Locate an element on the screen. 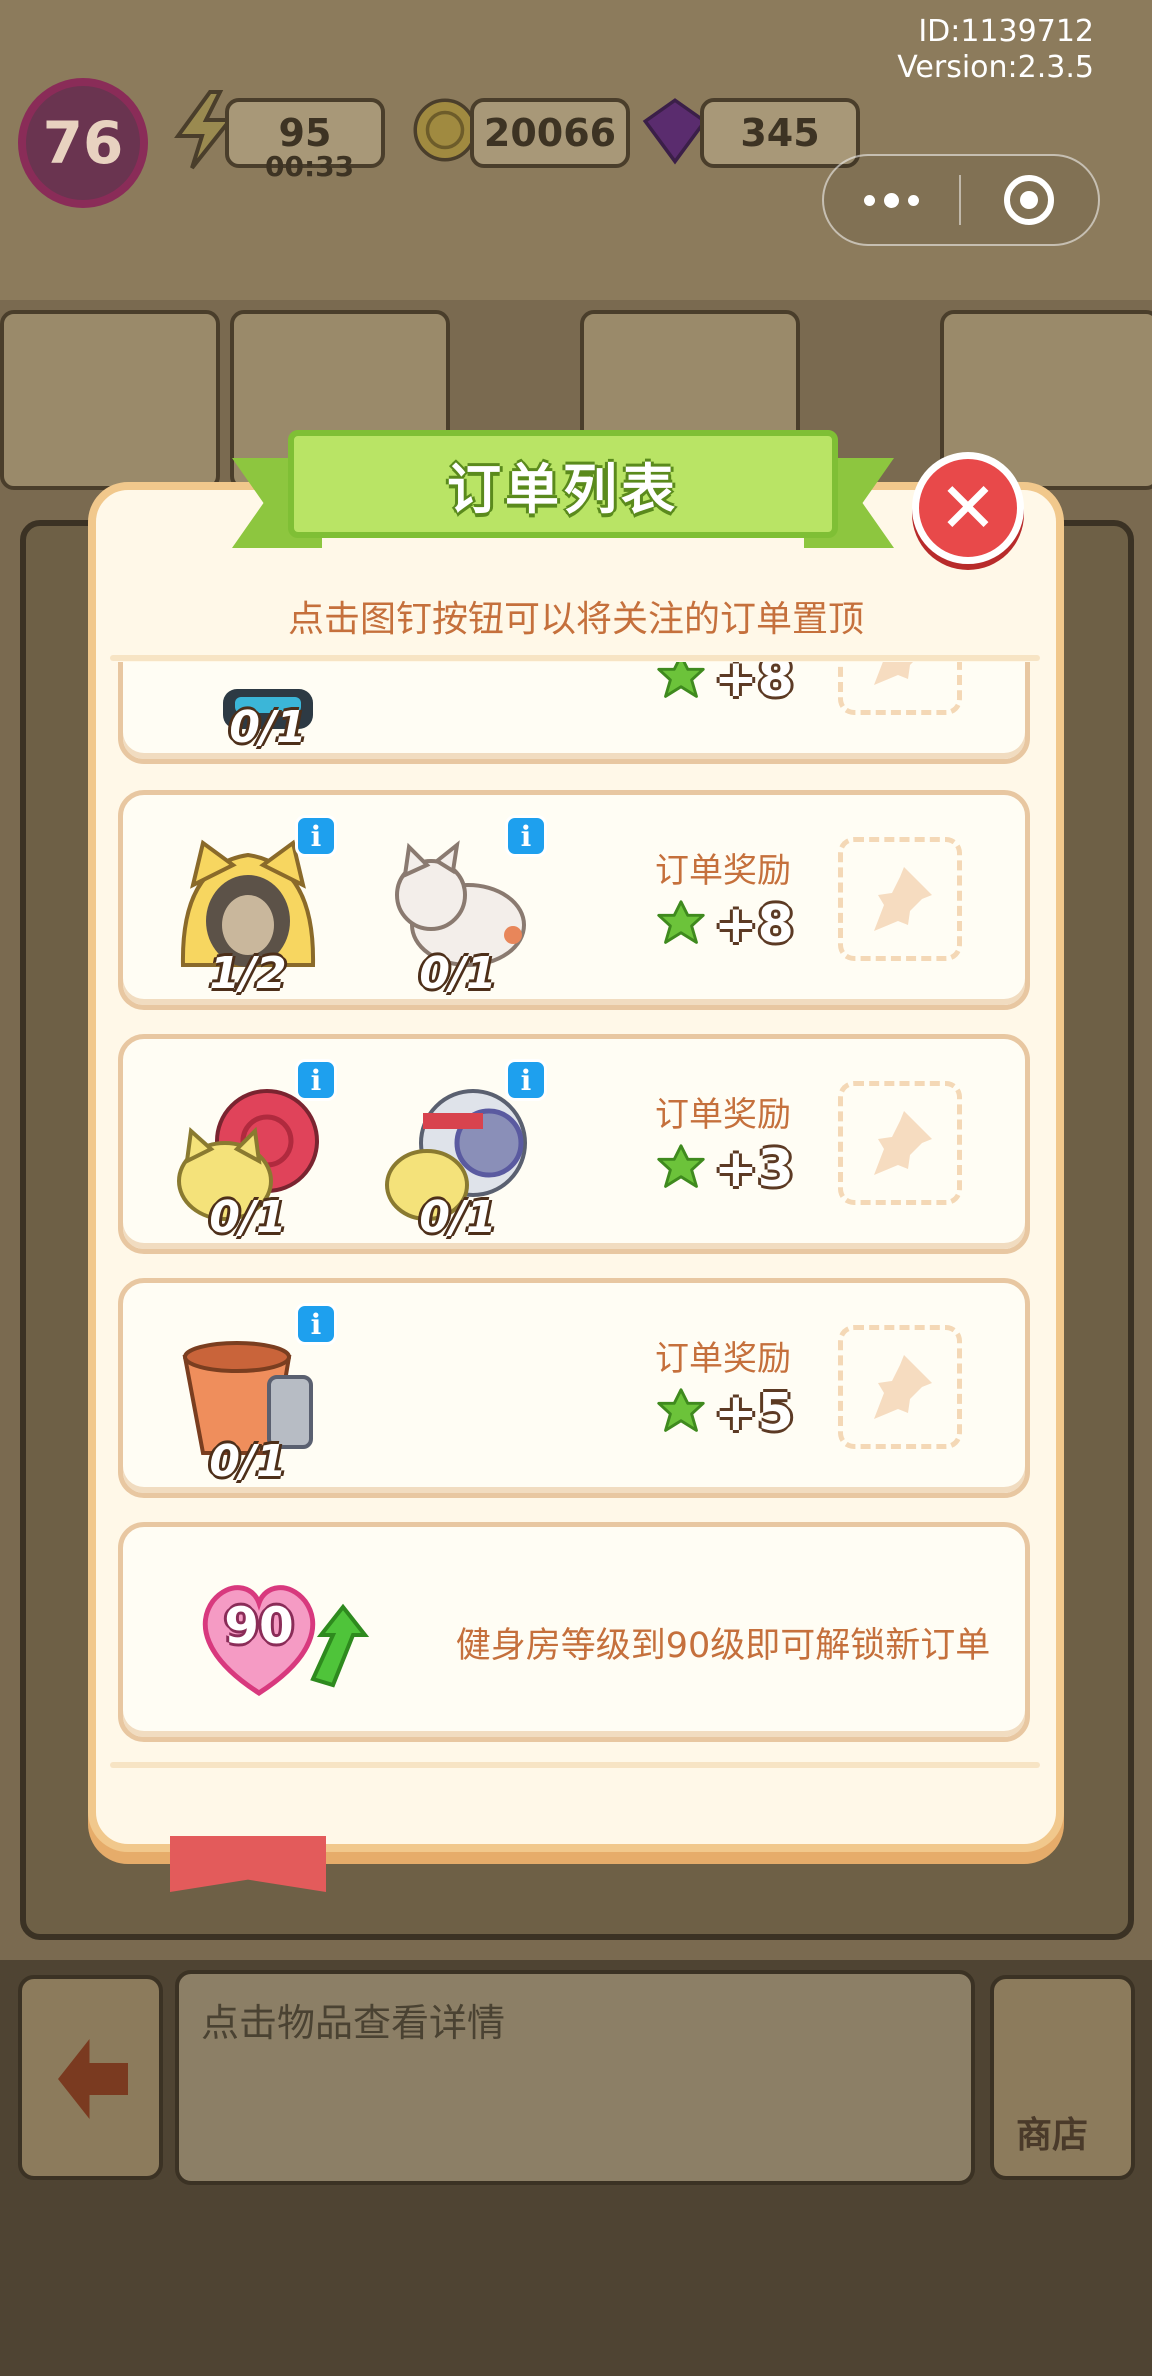  level-value: 76 is located at coordinates (83, 143).